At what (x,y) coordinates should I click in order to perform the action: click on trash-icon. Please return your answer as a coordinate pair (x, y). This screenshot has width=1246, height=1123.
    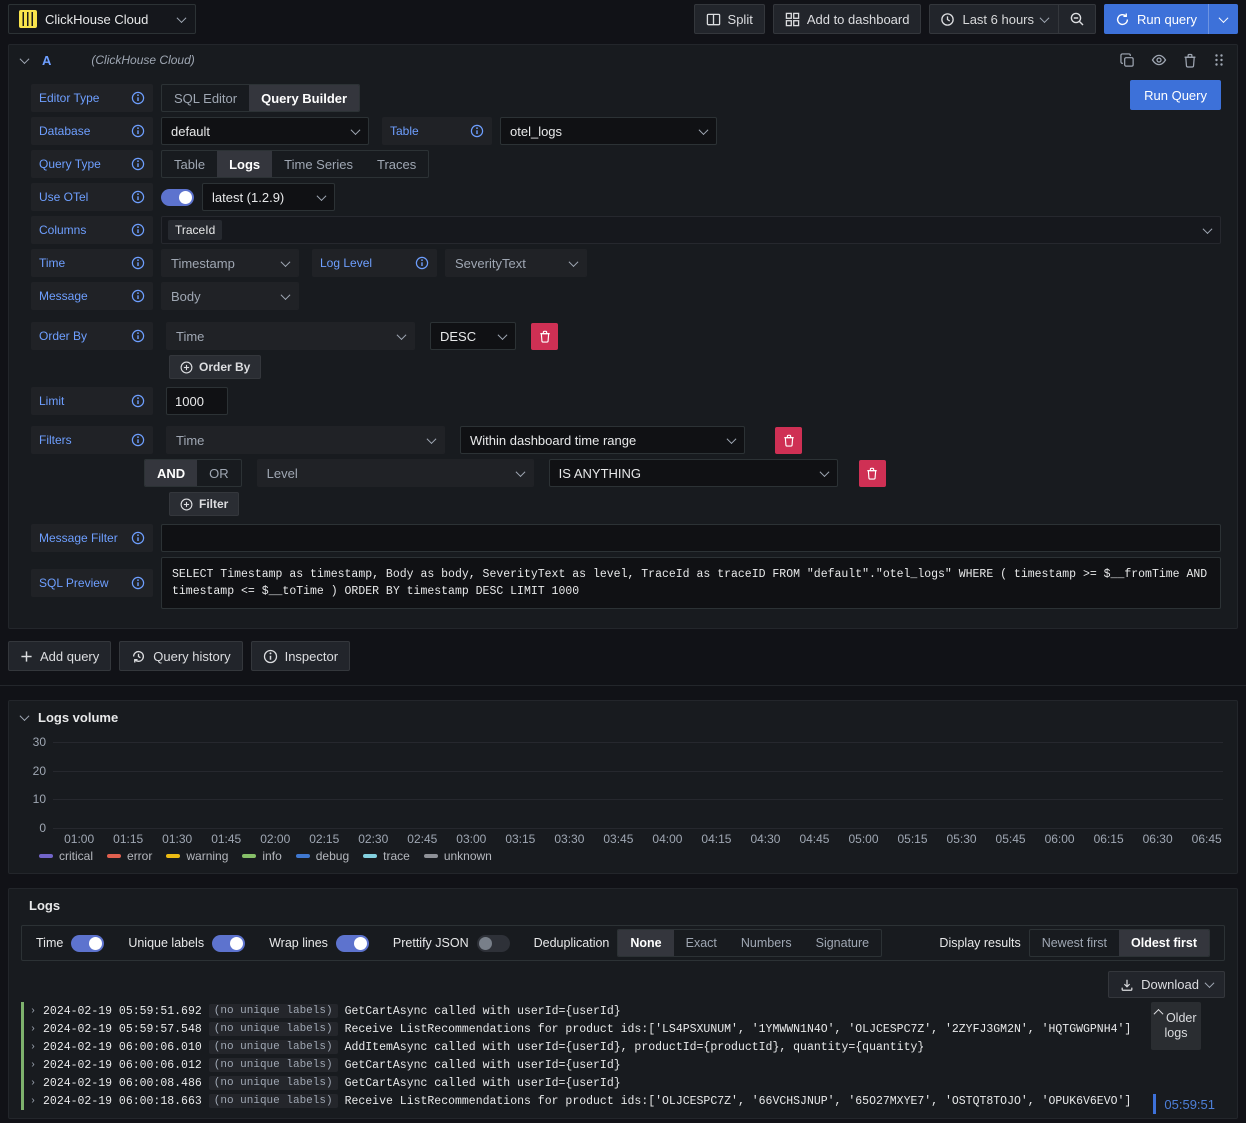
    Looking at the image, I should click on (788, 440).